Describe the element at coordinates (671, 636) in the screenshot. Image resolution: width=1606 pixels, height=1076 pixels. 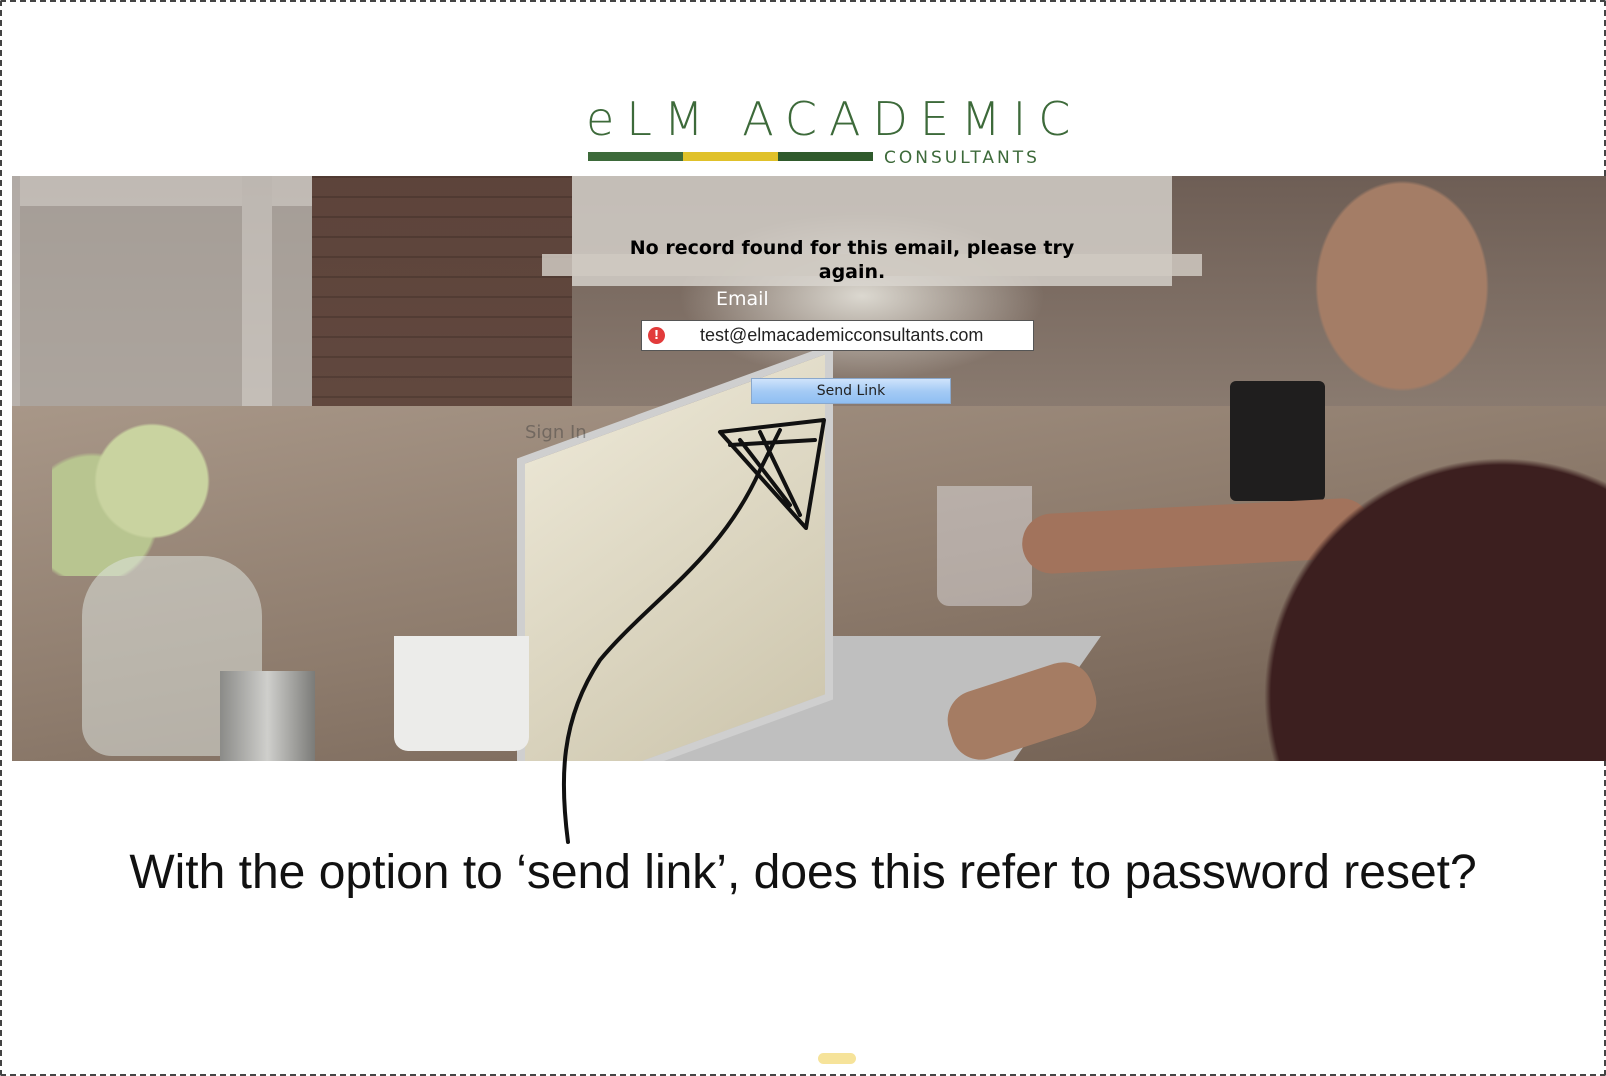
I see `arrow-line` at that location.